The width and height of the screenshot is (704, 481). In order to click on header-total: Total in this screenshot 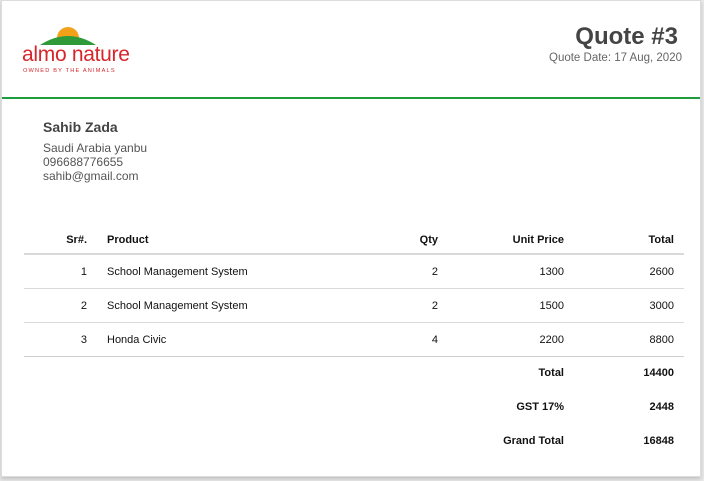, I will do `click(629, 241)`.